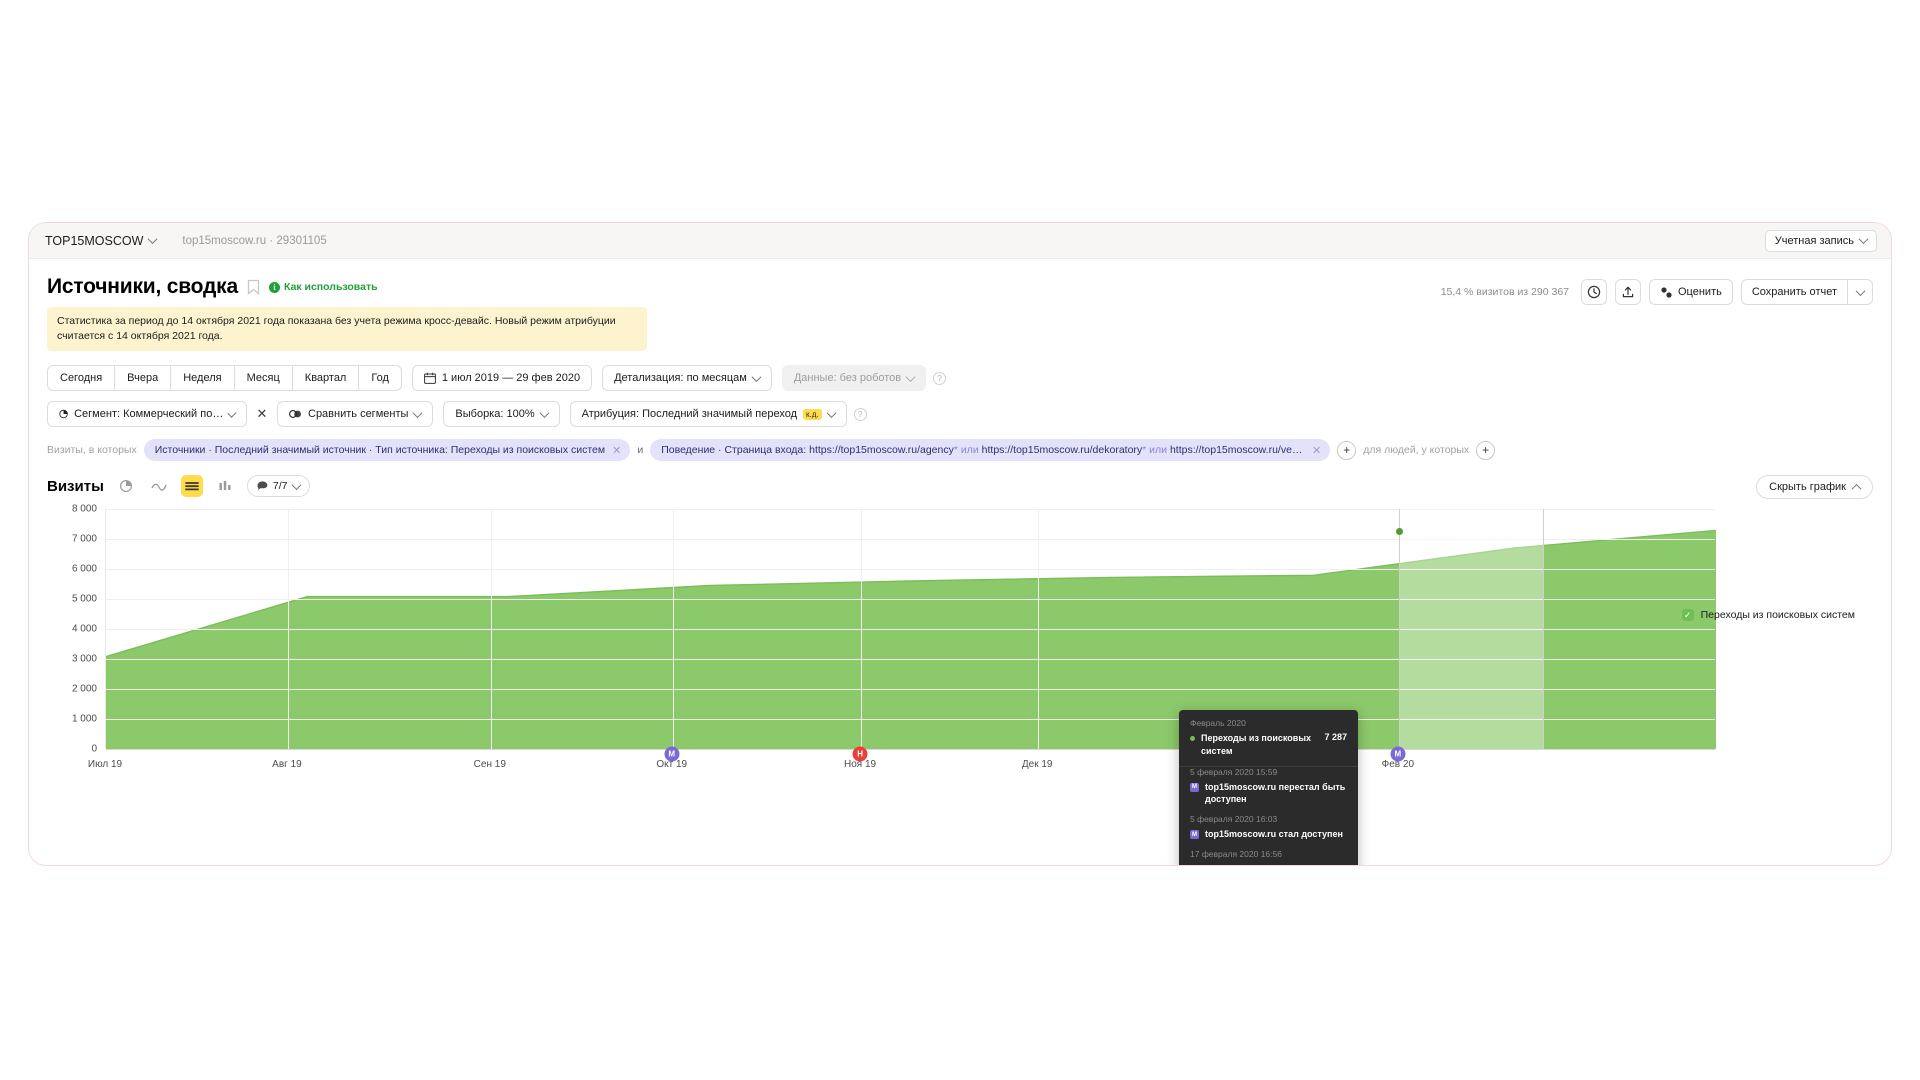 Image resolution: width=1920 pixels, height=1080 pixels. I want to click on hide-chart-label: Скрыть график, so click(1807, 487).